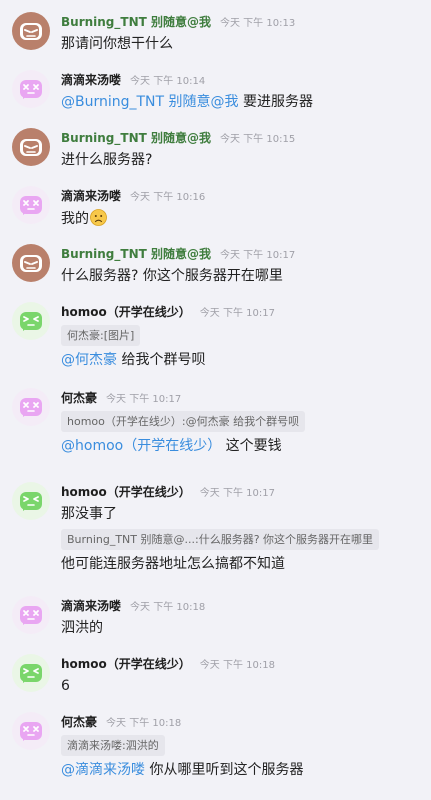 This screenshot has height=800, width=431. Describe the element at coordinates (89, 360) in the screenshot. I see `mention-link: @何杰豪` at that location.